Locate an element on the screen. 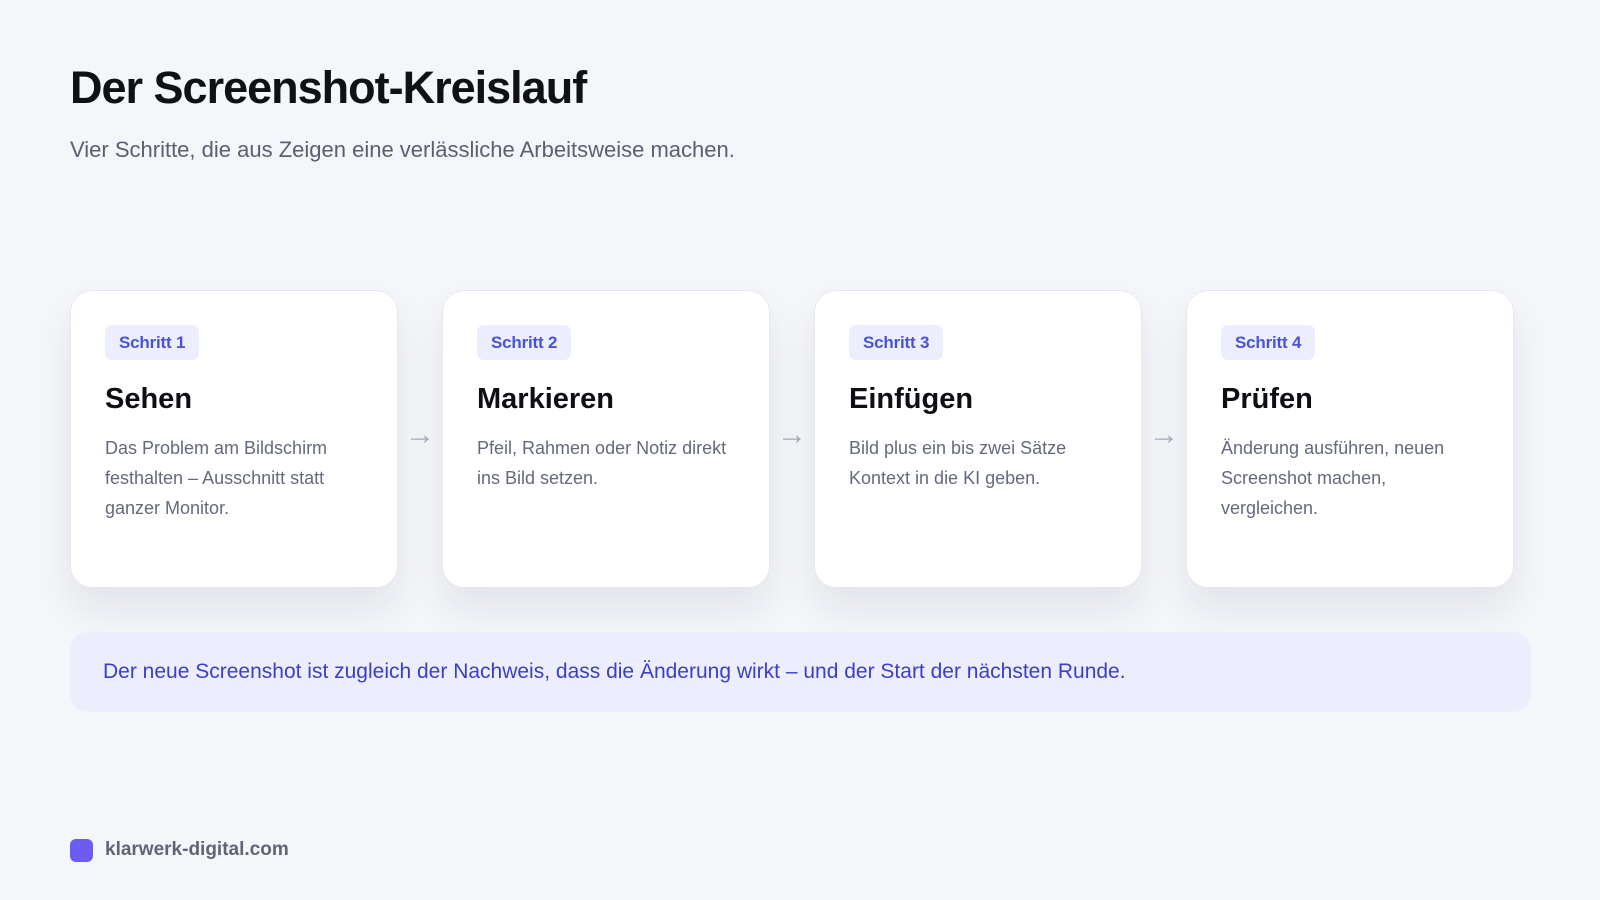 The width and height of the screenshot is (1600, 900). step-title: Markieren is located at coordinates (546, 399).